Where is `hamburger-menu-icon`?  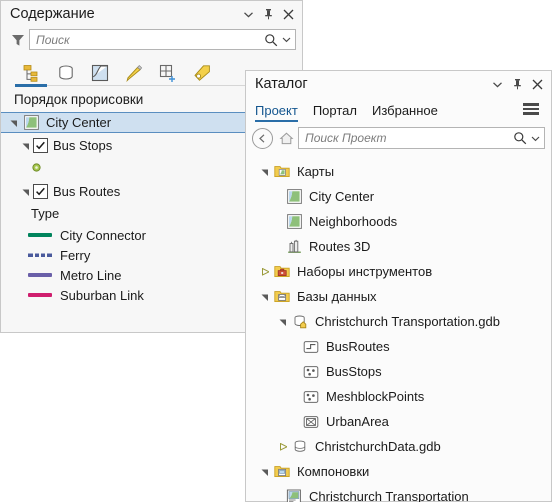
hamburger-menu-icon is located at coordinates (533, 110).